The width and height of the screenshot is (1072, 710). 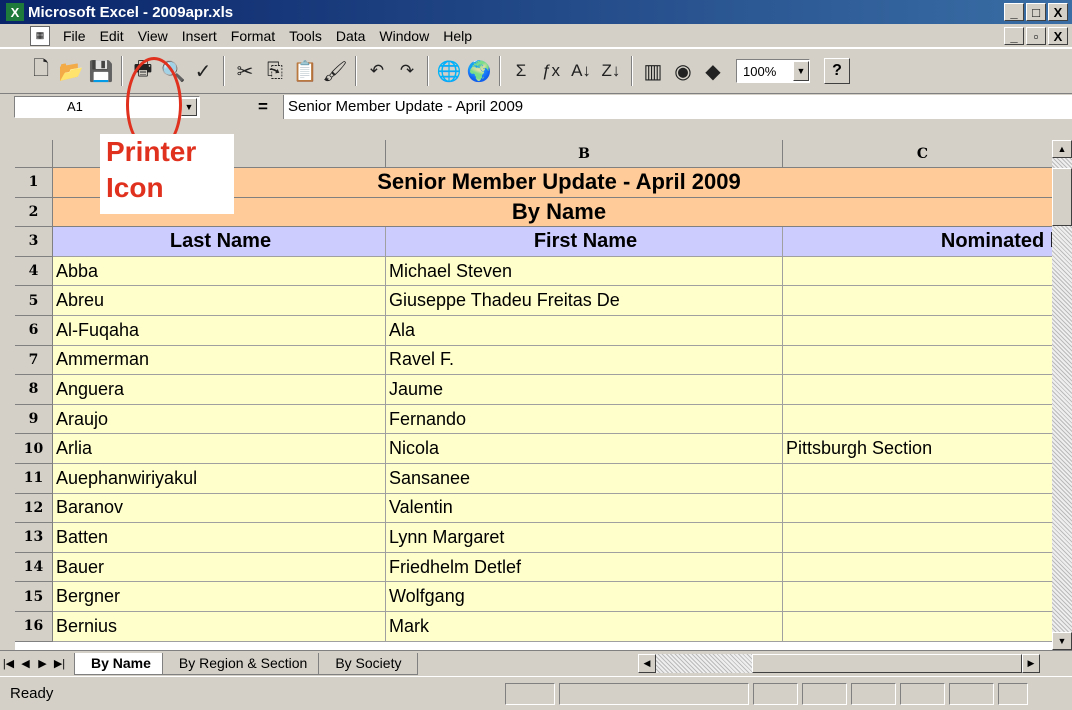 I want to click on header-cell-nominated-by: Nominated b, so click(x=917, y=242).